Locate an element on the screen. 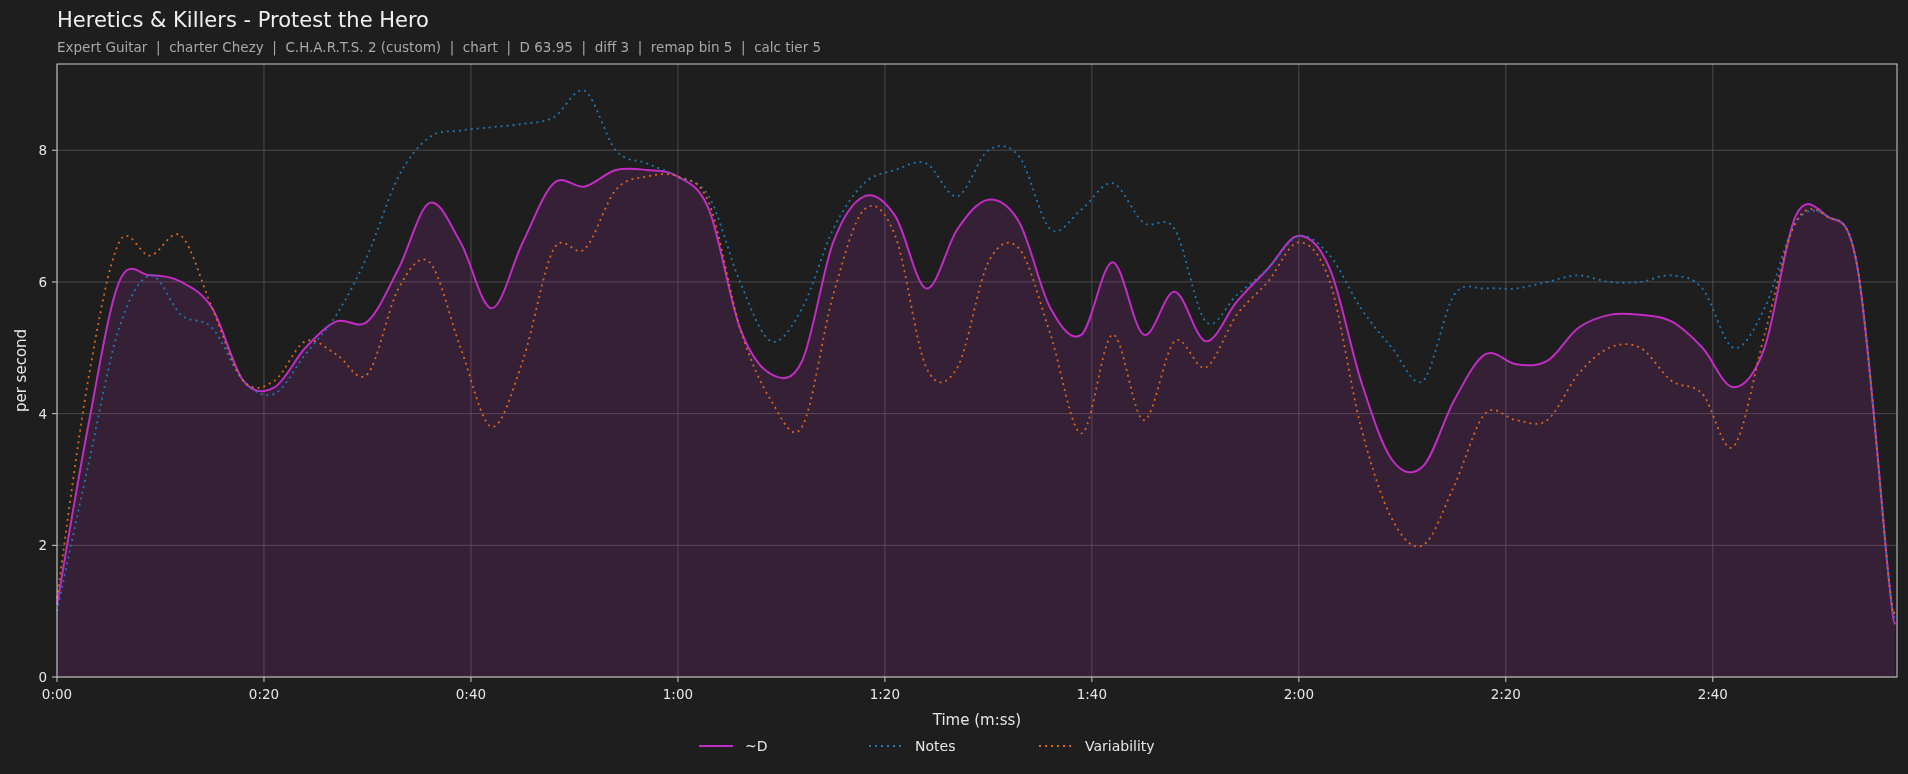 This screenshot has height=774, width=1908. y-tick-label: 2 is located at coordinates (42, 545).